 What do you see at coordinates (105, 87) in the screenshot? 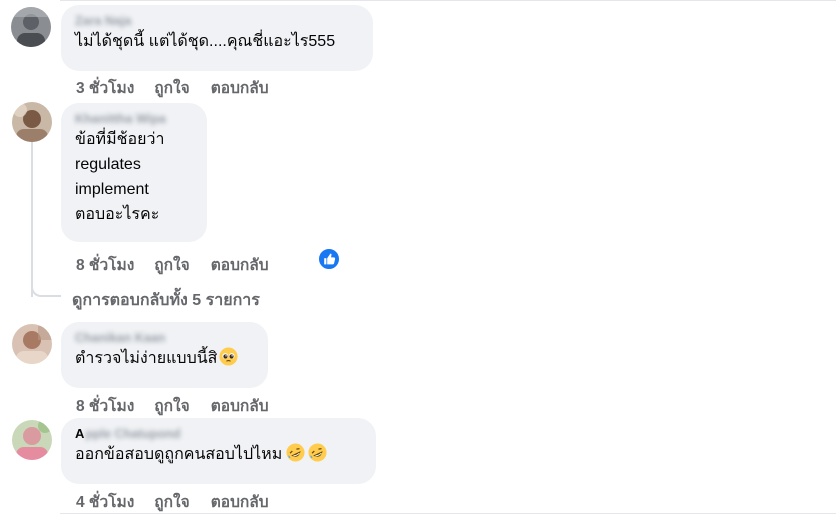
I see `comment-timestamp: 3 ชั่วโมง` at bounding box center [105, 87].